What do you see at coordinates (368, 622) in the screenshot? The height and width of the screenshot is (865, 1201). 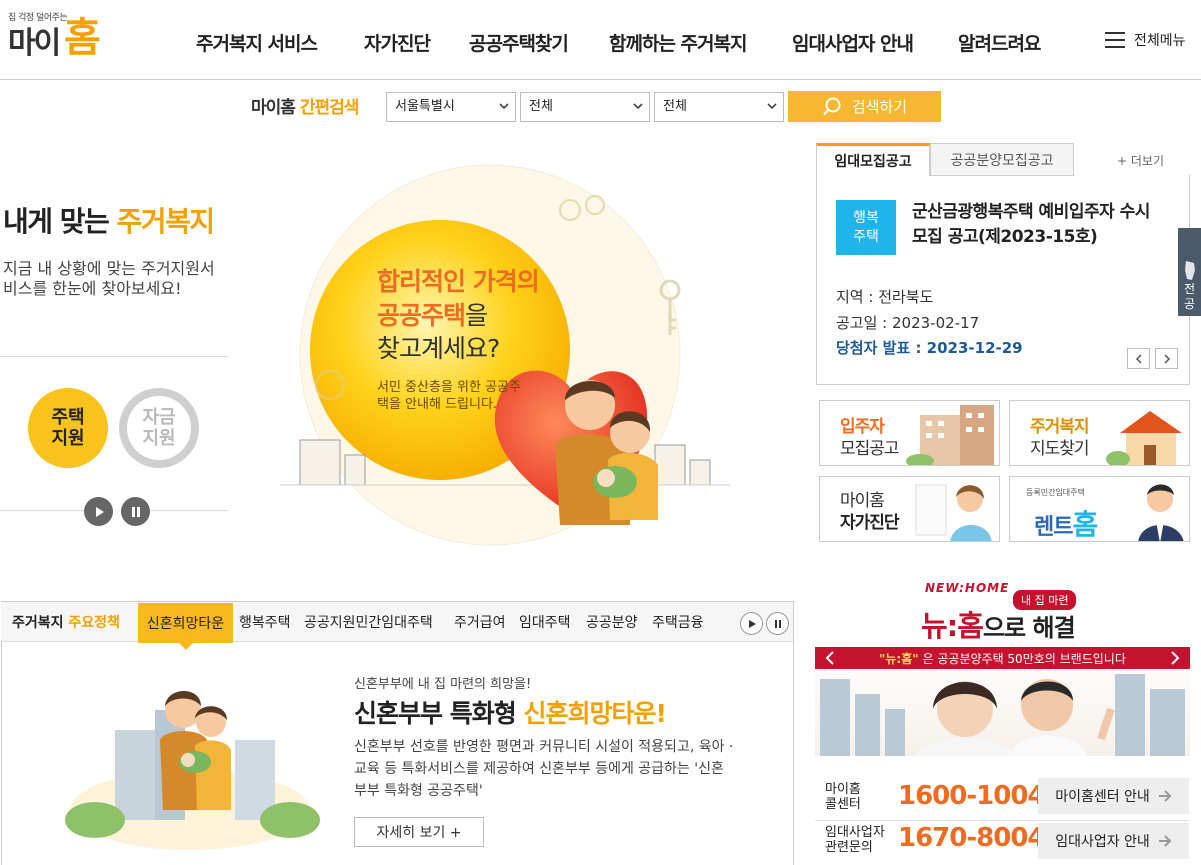 I see `tab-public-private-rental: 공공지원민간임대주택` at bounding box center [368, 622].